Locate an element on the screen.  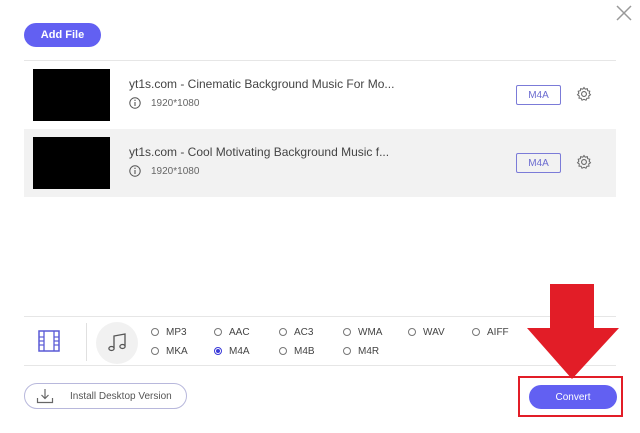
film-icon is located at coordinates (49, 341).